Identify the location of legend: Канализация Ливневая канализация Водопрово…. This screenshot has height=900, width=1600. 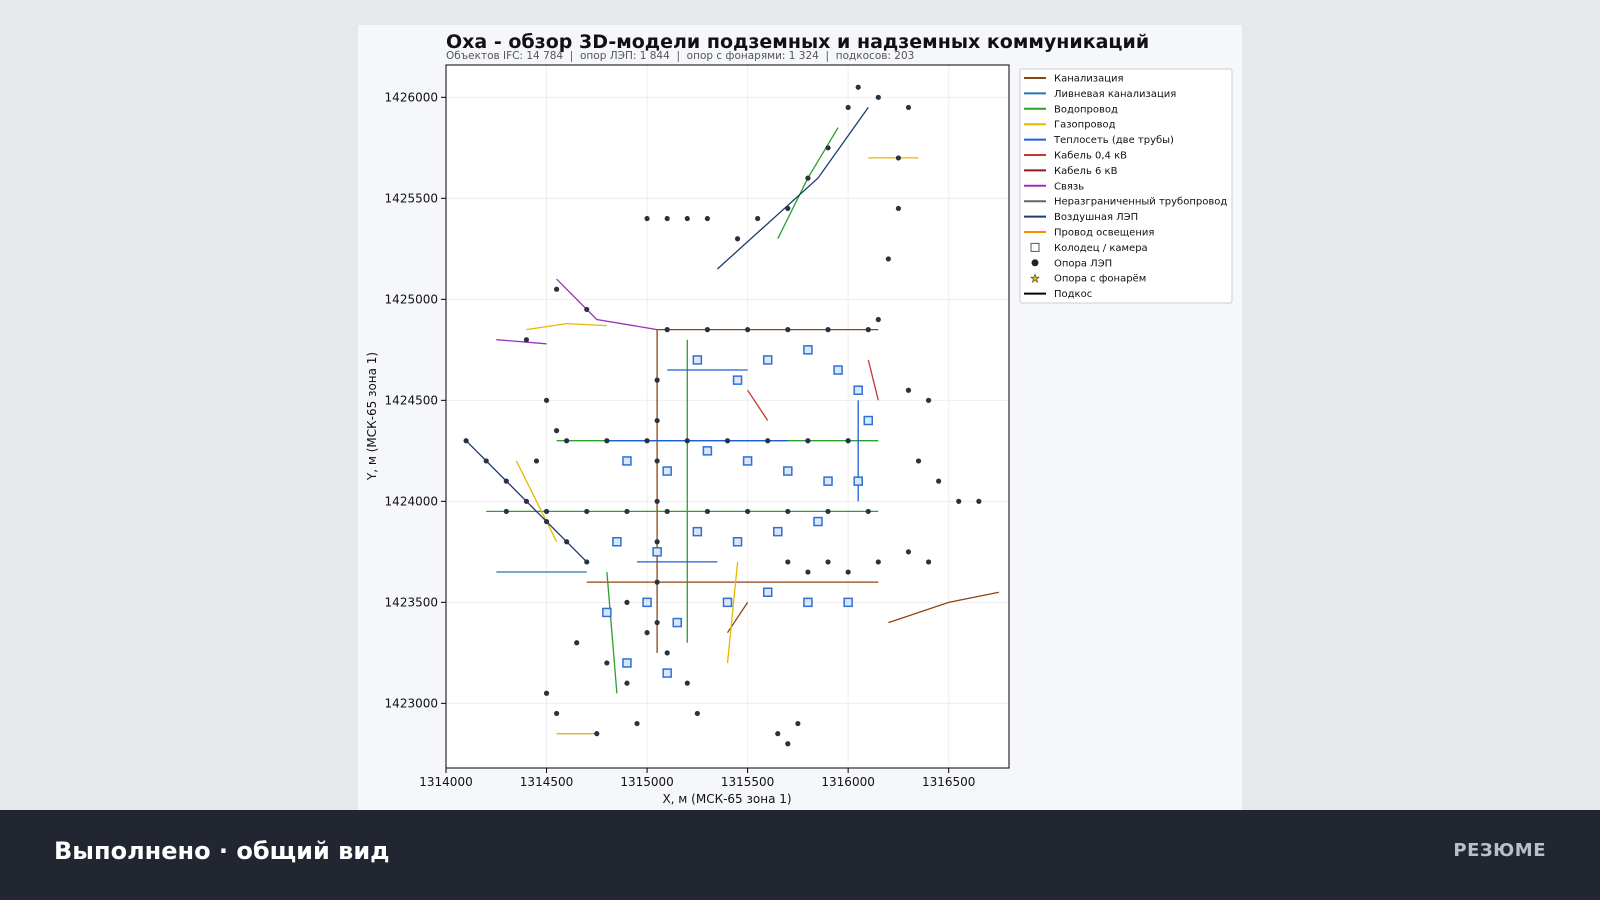
(1126, 186).